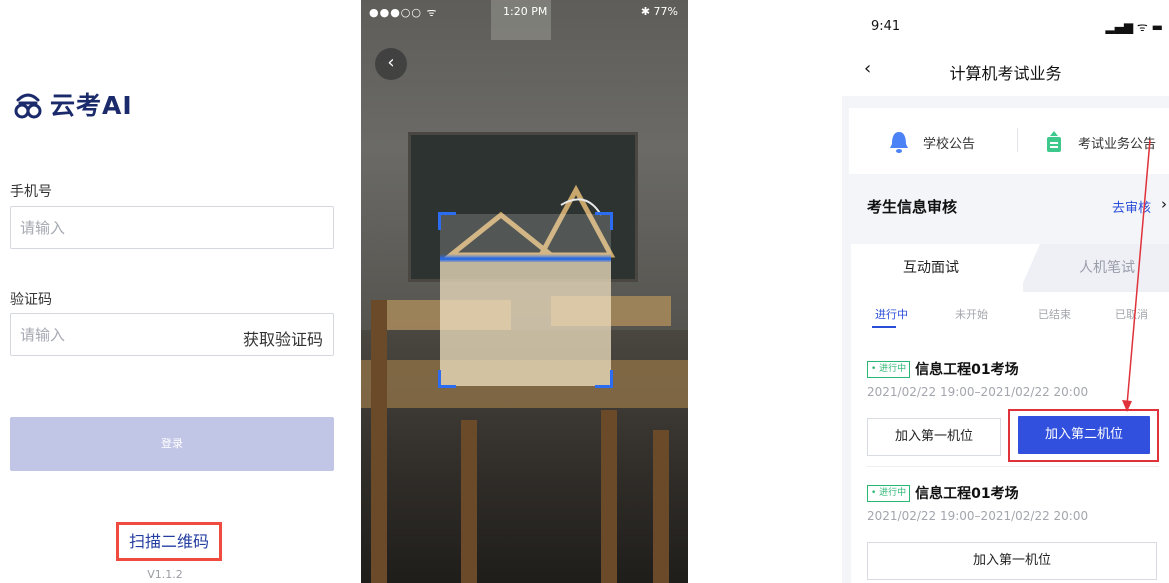 Image resolution: width=1169 pixels, height=583 pixels. Describe the element at coordinates (1054, 141) in the screenshot. I see `notice-icon` at that location.